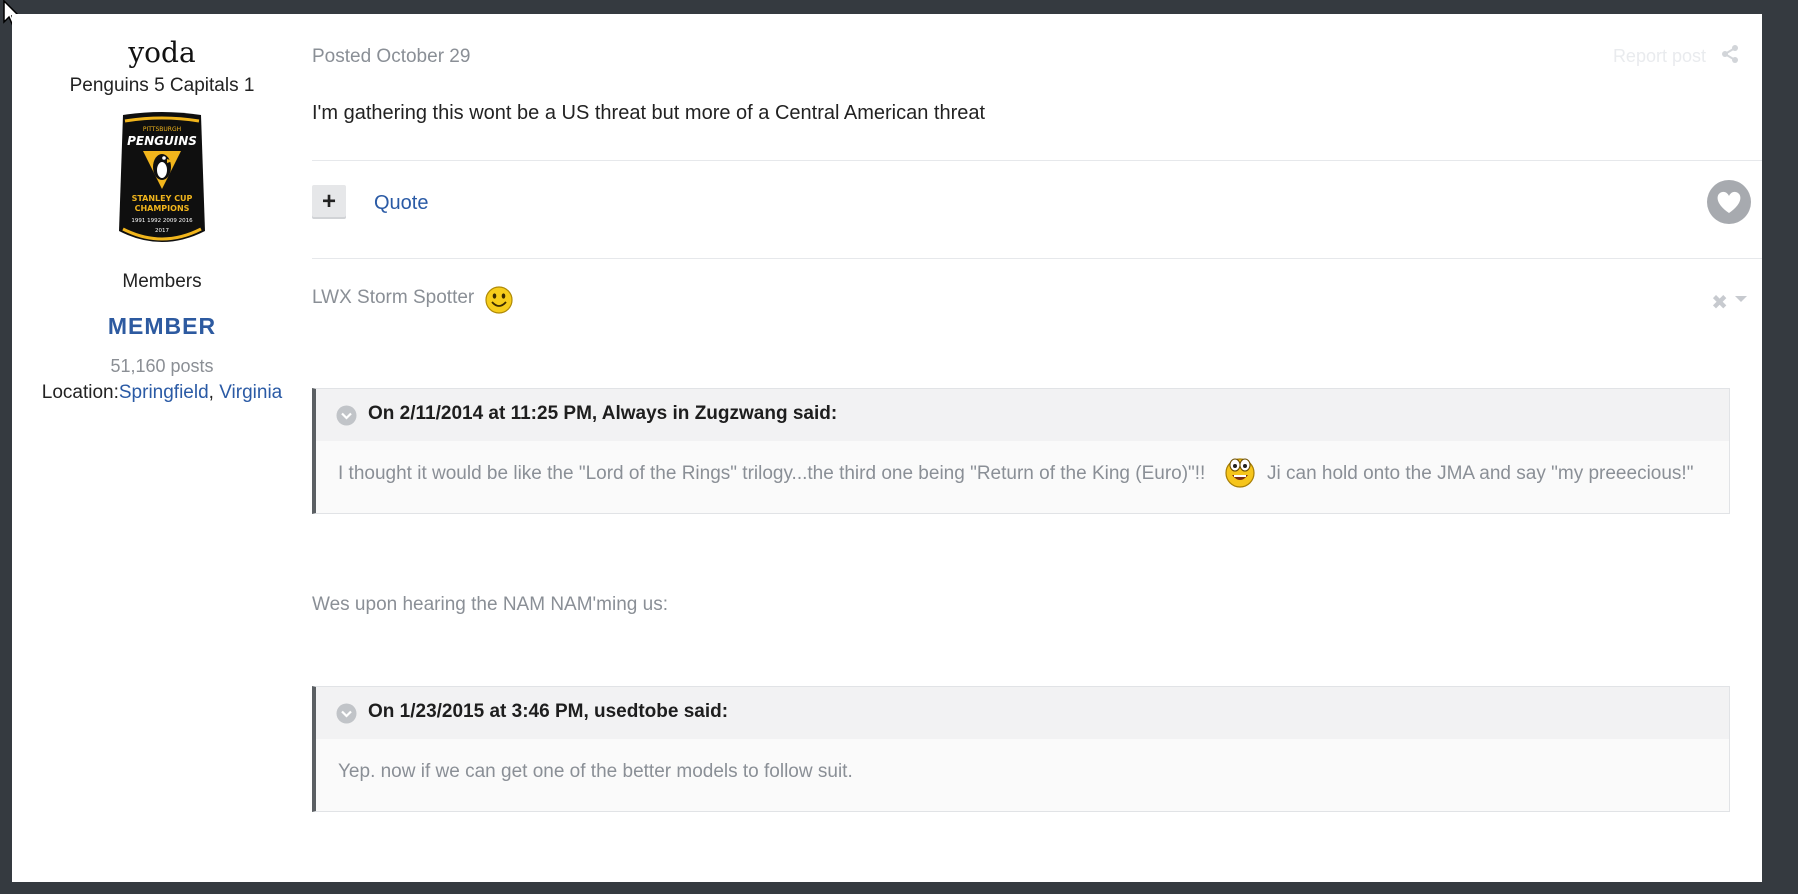  Describe the element at coordinates (499, 300) in the screenshot. I see `smile-emoji-icon` at that location.